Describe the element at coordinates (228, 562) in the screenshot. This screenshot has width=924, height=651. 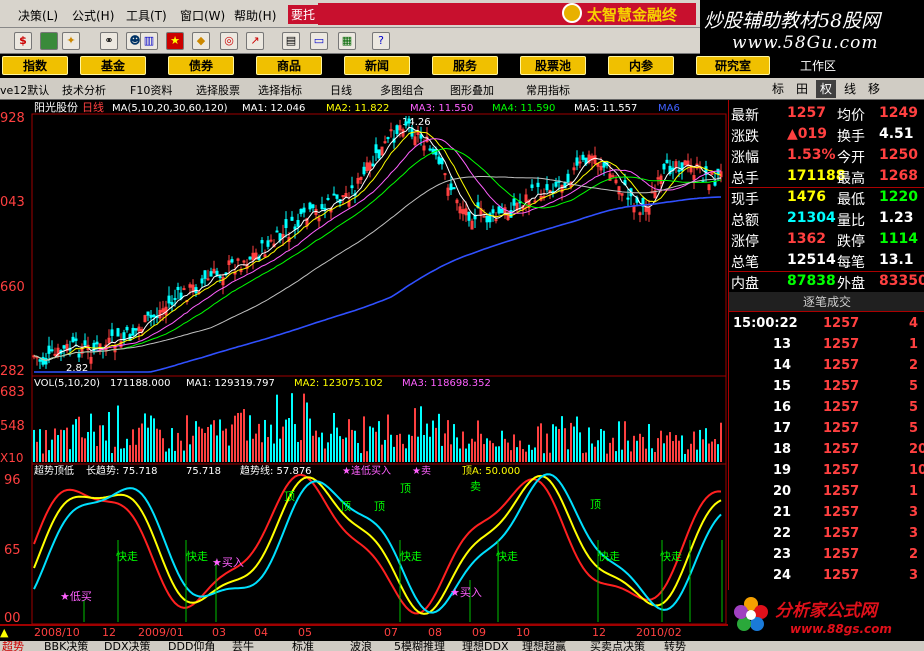
I see `indicator-annotation: ★买入` at that location.